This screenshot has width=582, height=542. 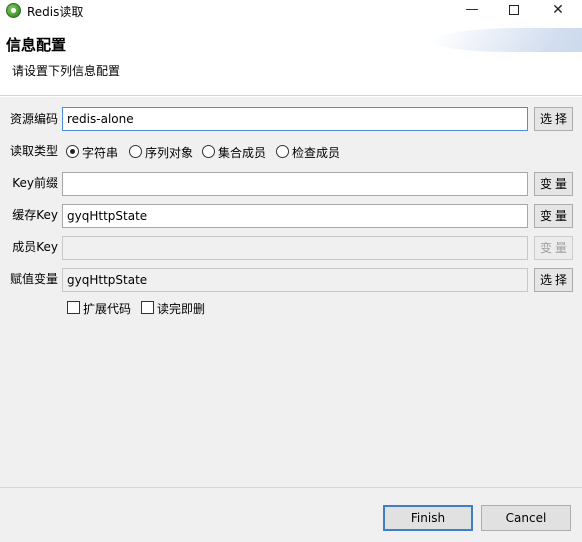 What do you see at coordinates (295, 184) in the screenshot?
I see `key-prefix-input` at bounding box center [295, 184].